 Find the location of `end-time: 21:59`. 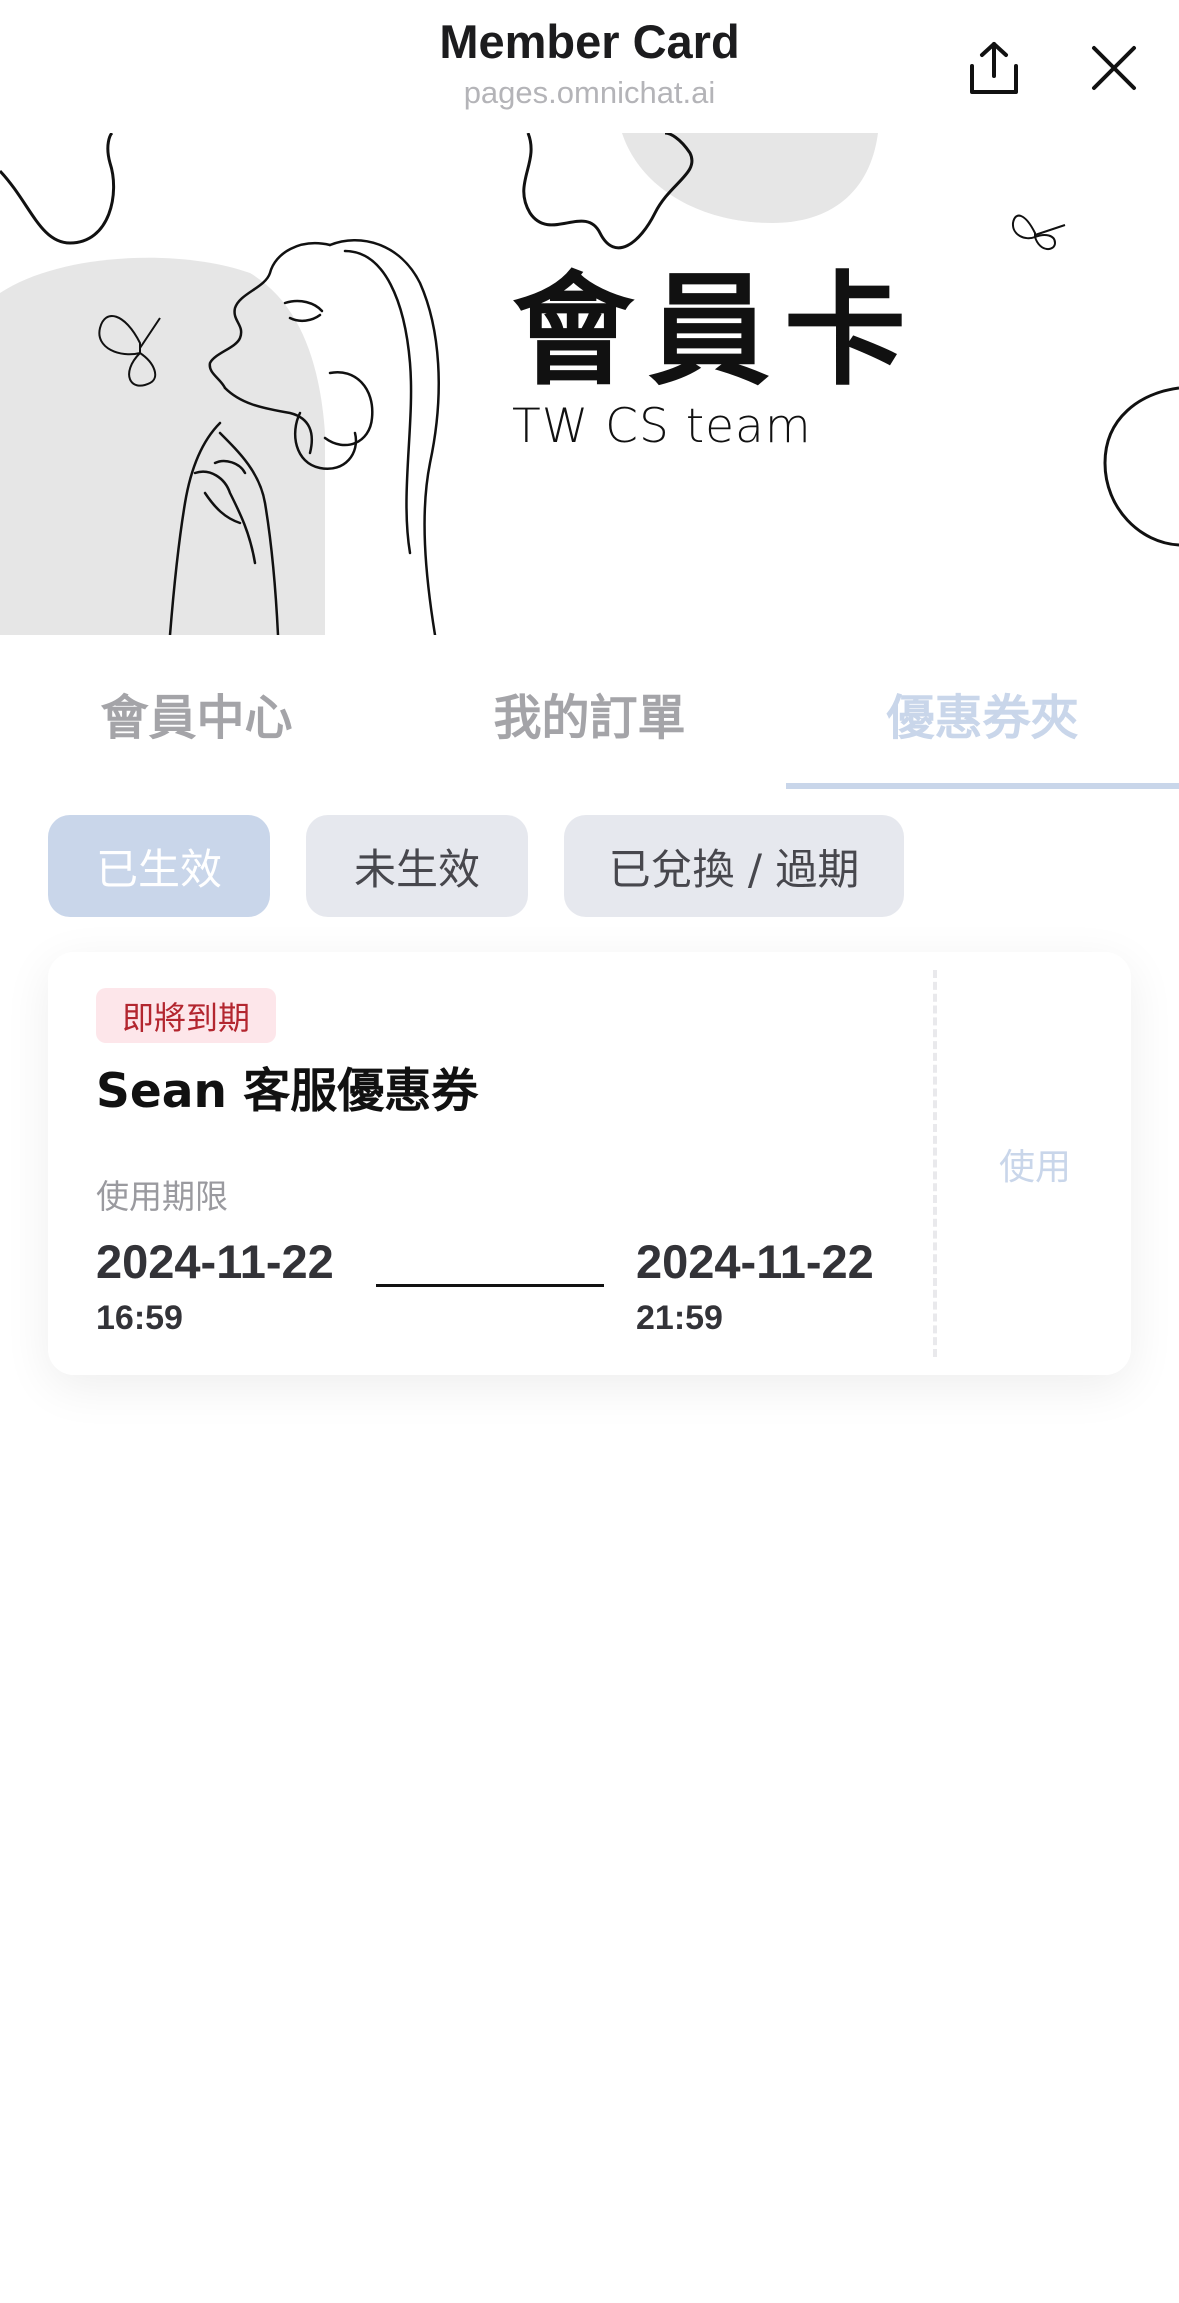

end-time: 21:59 is located at coordinates (679, 1318).